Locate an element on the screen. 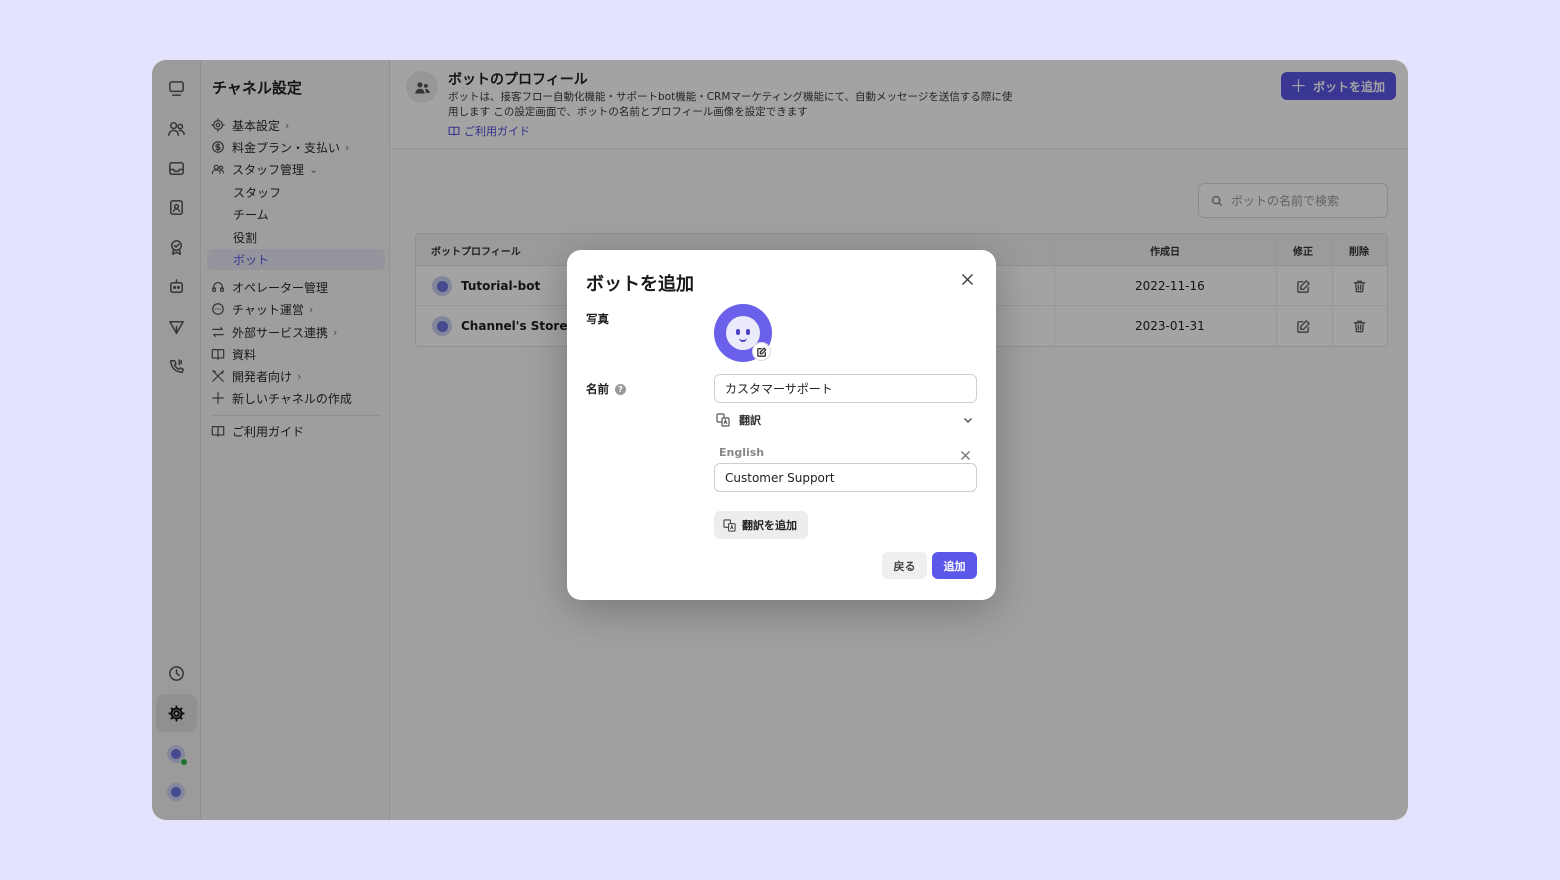  submit-add-button: 追加 is located at coordinates (954, 565).